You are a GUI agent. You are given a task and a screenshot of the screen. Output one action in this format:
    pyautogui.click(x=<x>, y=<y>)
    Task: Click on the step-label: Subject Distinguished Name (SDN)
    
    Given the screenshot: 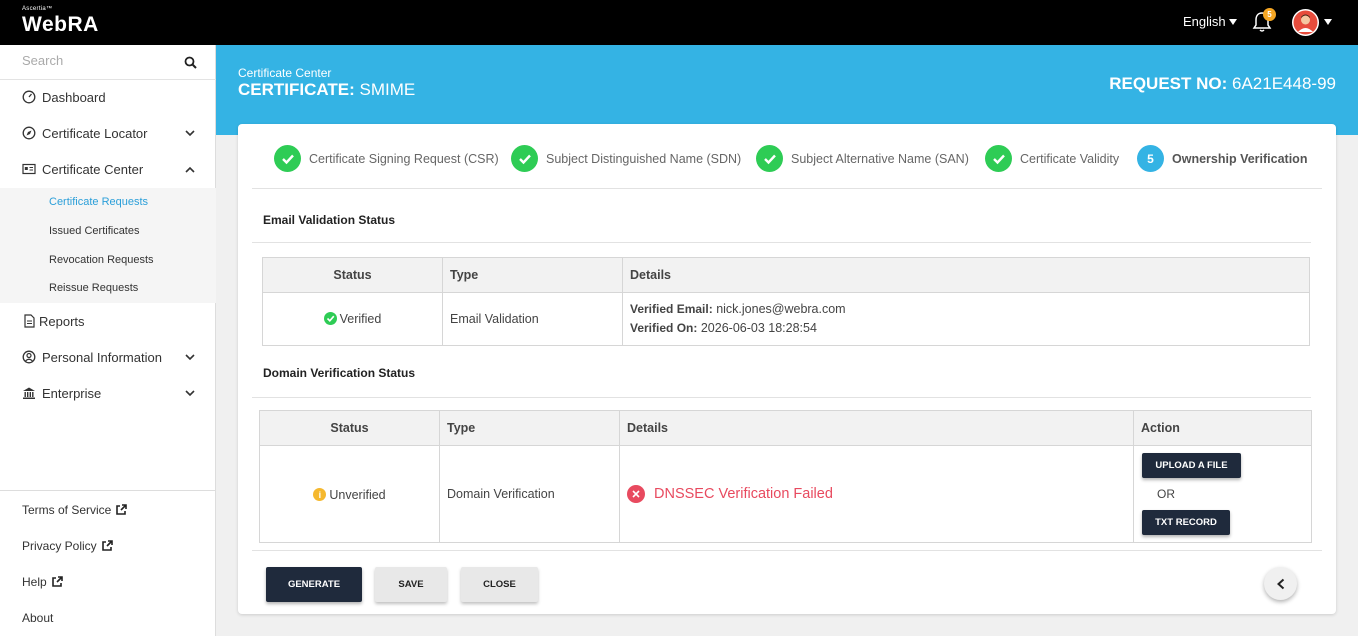 What is the action you would take?
    pyautogui.click(x=644, y=158)
    